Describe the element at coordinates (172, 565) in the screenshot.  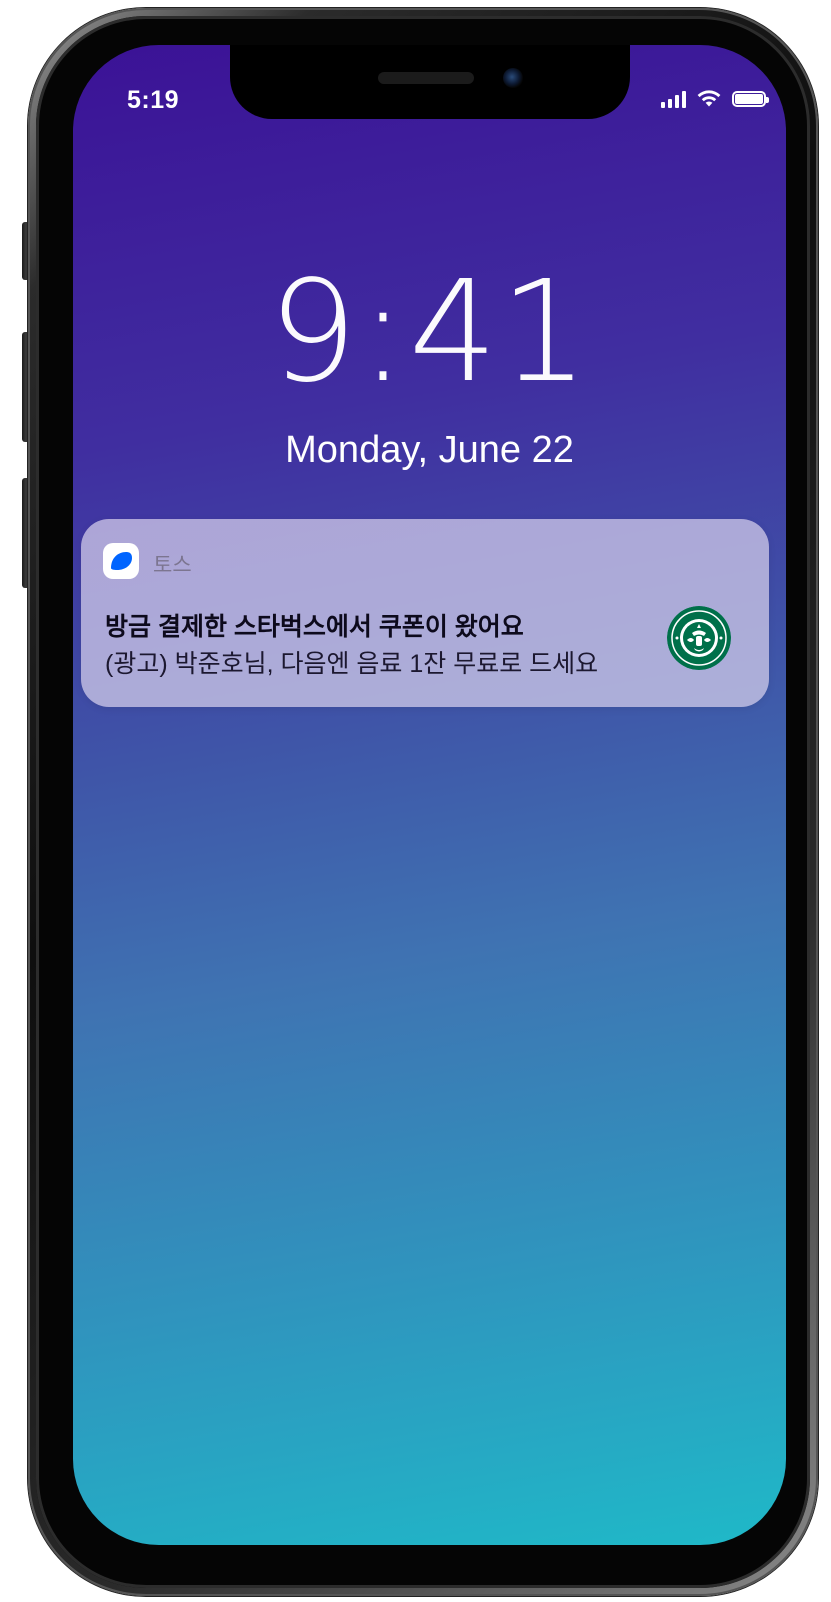
I see `notification-app-name: 토스` at that location.